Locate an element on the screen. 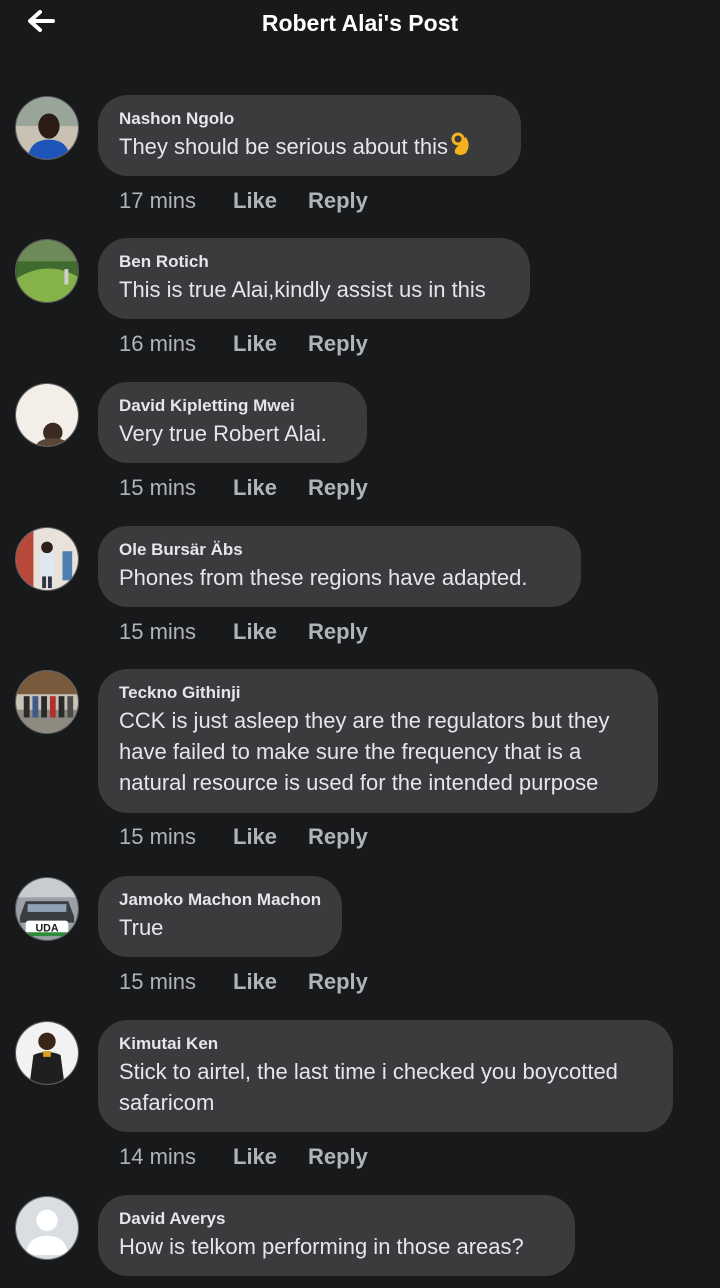 The width and height of the screenshot is (720, 1288). default-profile-icon is located at coordinates (47, 1228).